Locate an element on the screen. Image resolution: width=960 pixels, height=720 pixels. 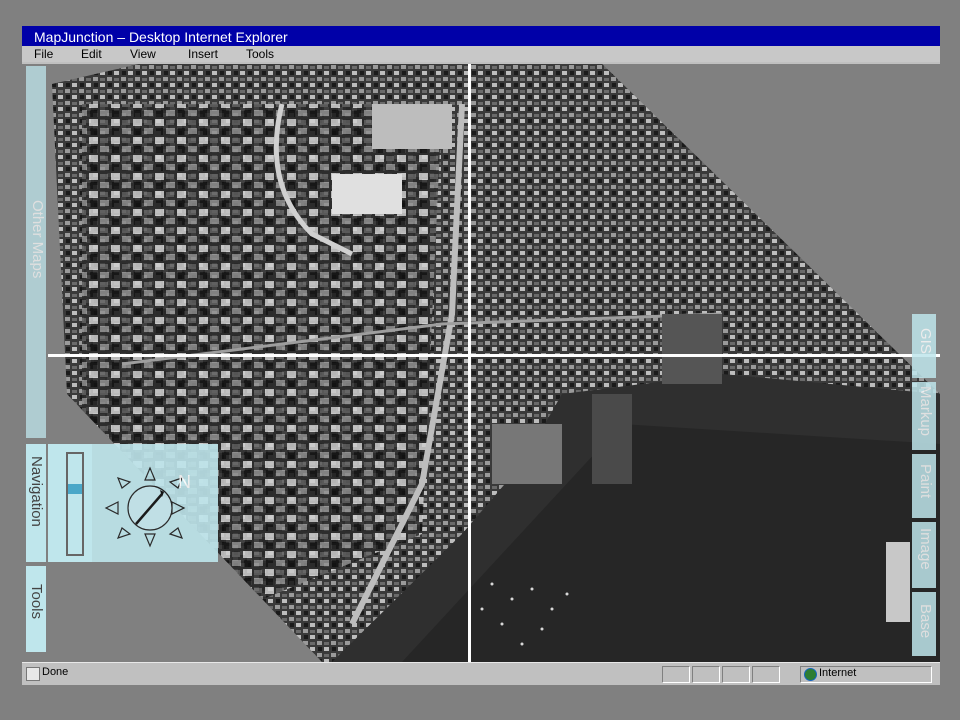
other-maps-tab: Other Maps is located at coordinates (36, 282).